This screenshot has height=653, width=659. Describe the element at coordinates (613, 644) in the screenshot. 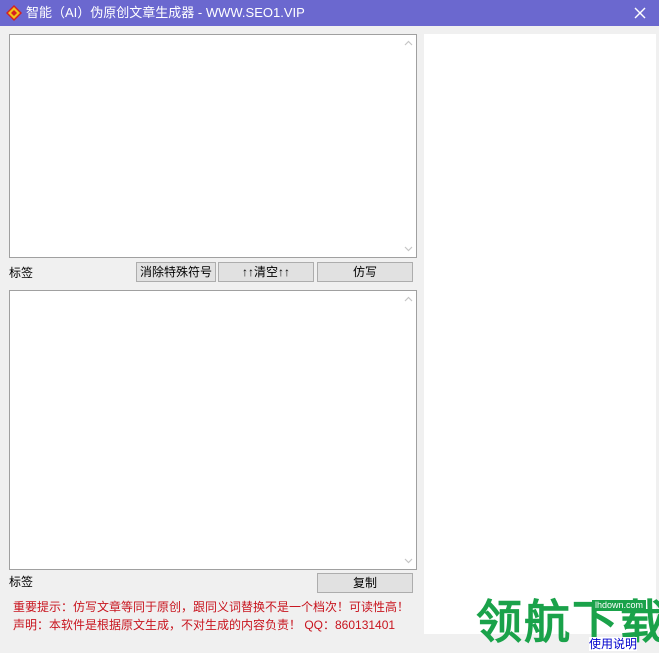

I see `help-link: 使用说明` at that location.